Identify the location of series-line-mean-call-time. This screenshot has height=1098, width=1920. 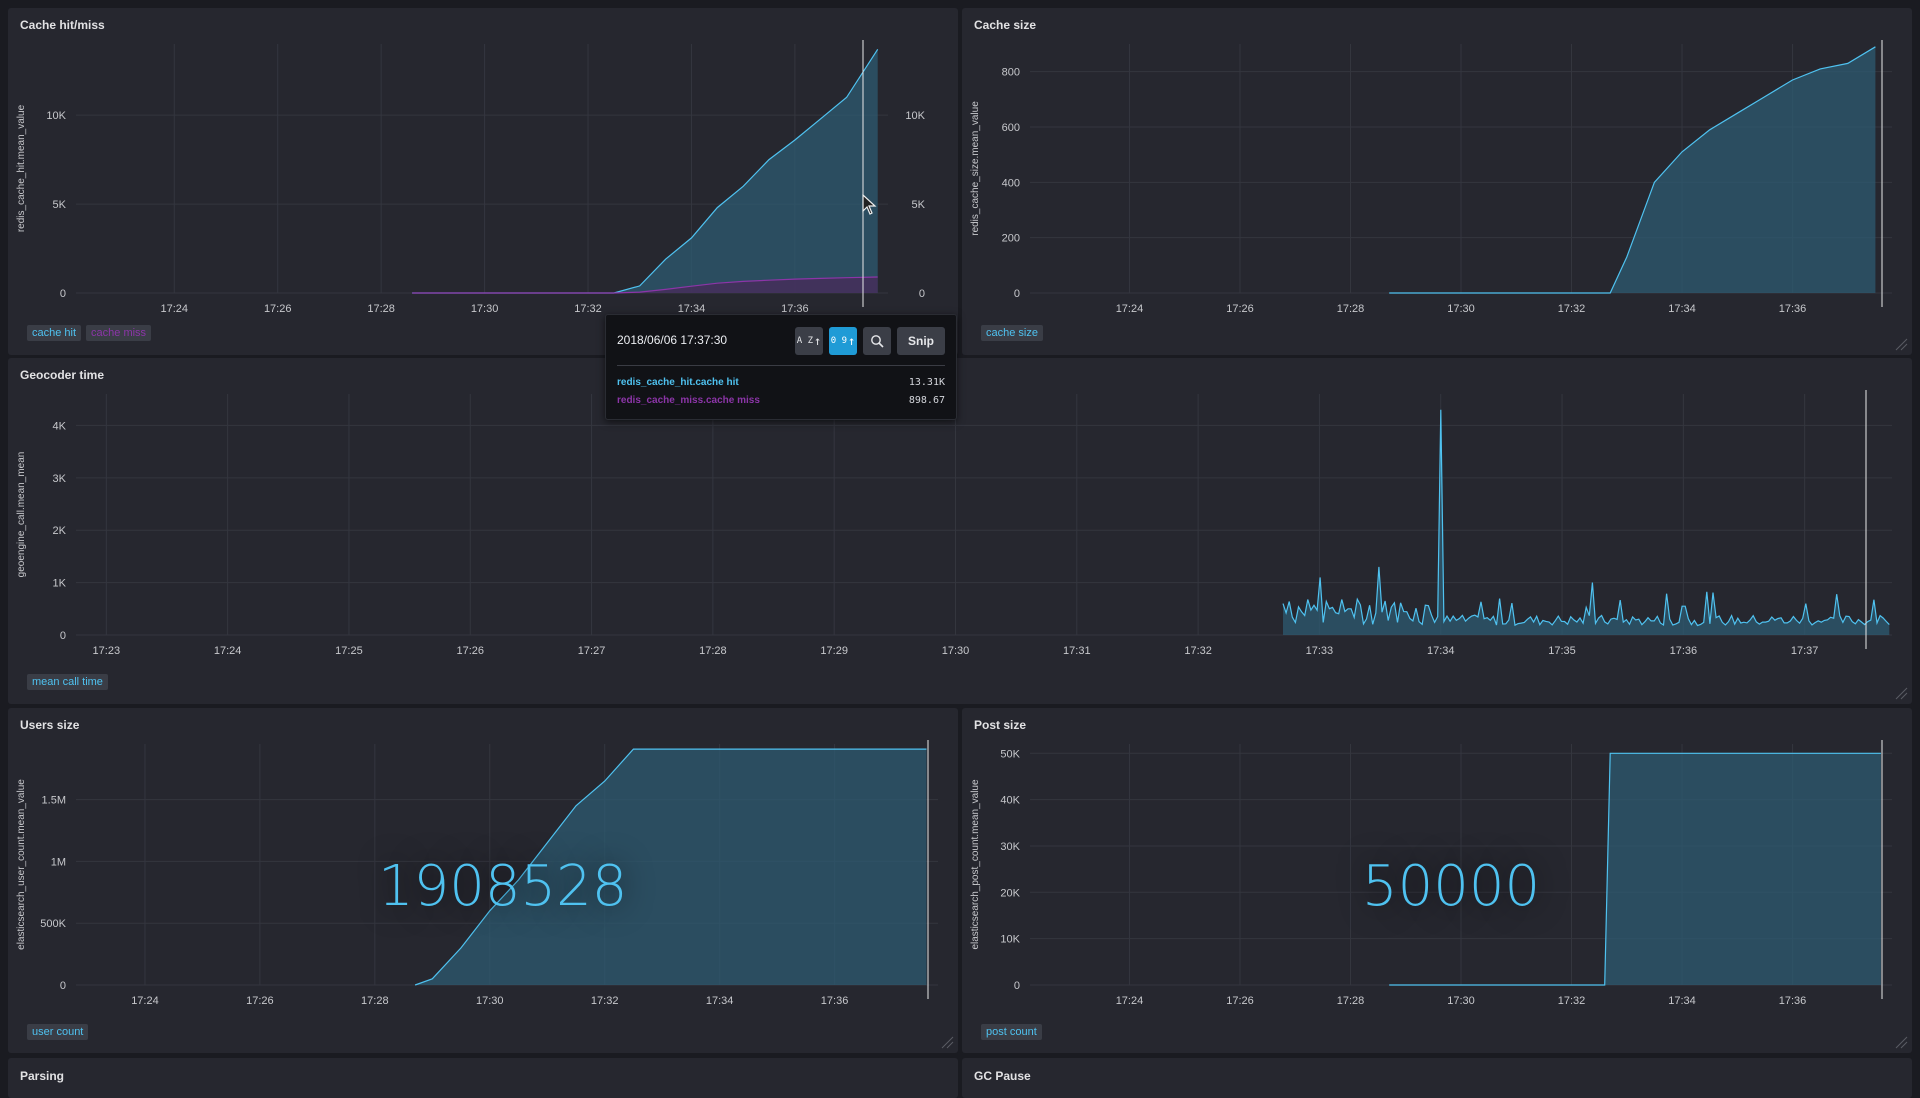
(1586, 518).